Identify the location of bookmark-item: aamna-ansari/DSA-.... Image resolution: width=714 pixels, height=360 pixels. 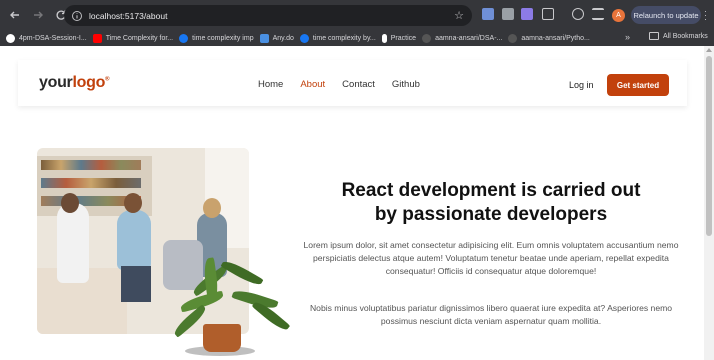
(462, 38).